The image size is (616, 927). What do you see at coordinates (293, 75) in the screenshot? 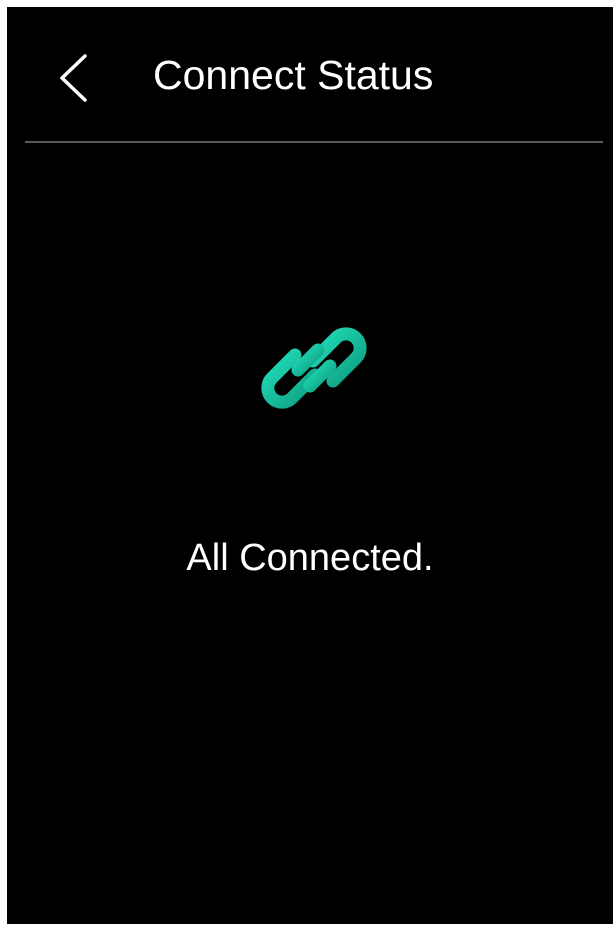
I see `page-title: Connect Status` at bounding box center [293, 75].